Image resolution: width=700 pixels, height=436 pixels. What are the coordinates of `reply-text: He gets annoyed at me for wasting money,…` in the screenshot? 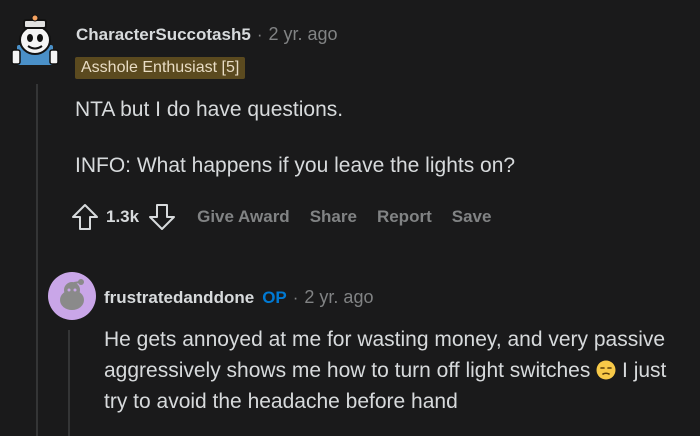 It's located at (385, 355).